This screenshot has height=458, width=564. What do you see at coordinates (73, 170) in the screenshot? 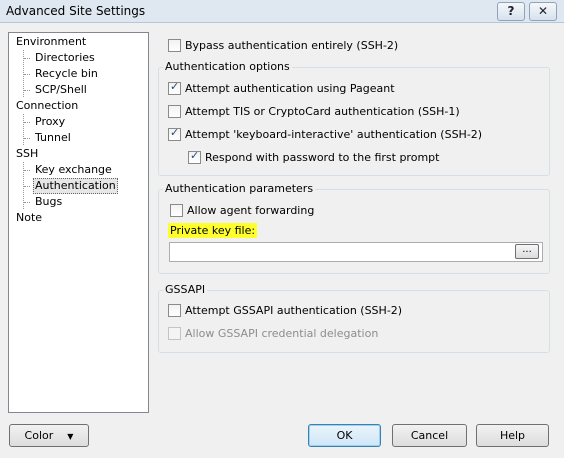
I see `tree-item-key-exchange: Key exchange` at bounding box center [73, 170].